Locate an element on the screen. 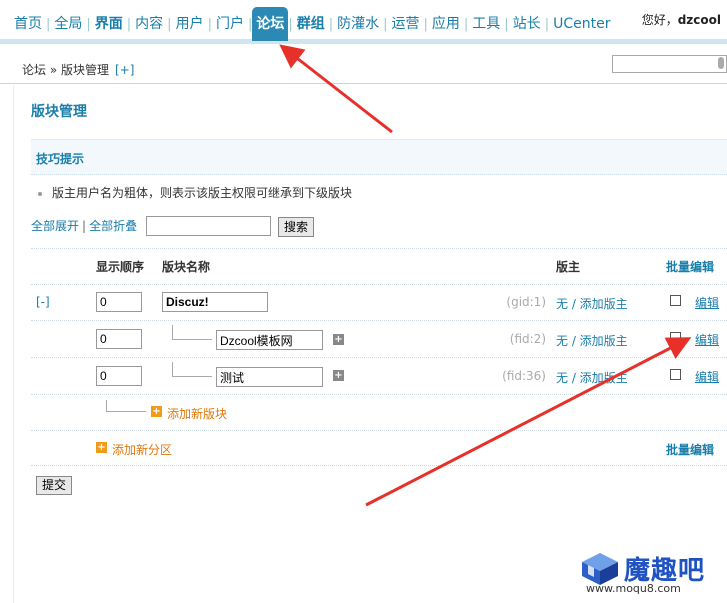 The height and width of the screenshot is (603, 727). watermark-logo: 魔趣吧 www.moqu8.com is located at coordinates (650, 572).